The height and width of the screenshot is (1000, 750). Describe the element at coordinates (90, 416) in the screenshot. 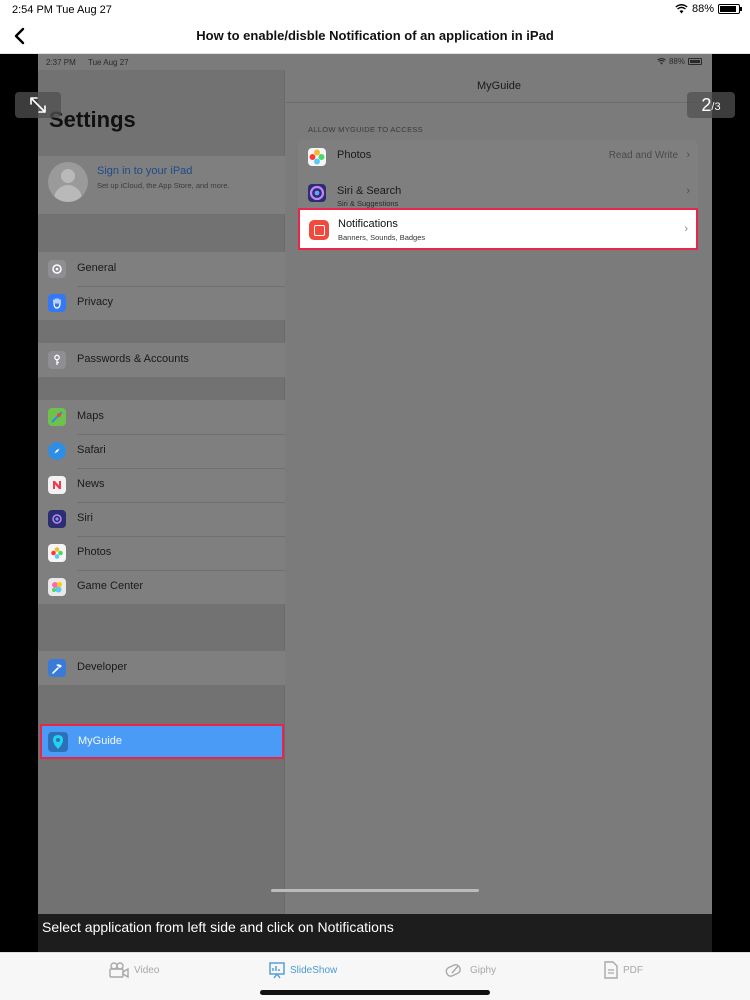

I see `settings-item-label: Maps` at that location.